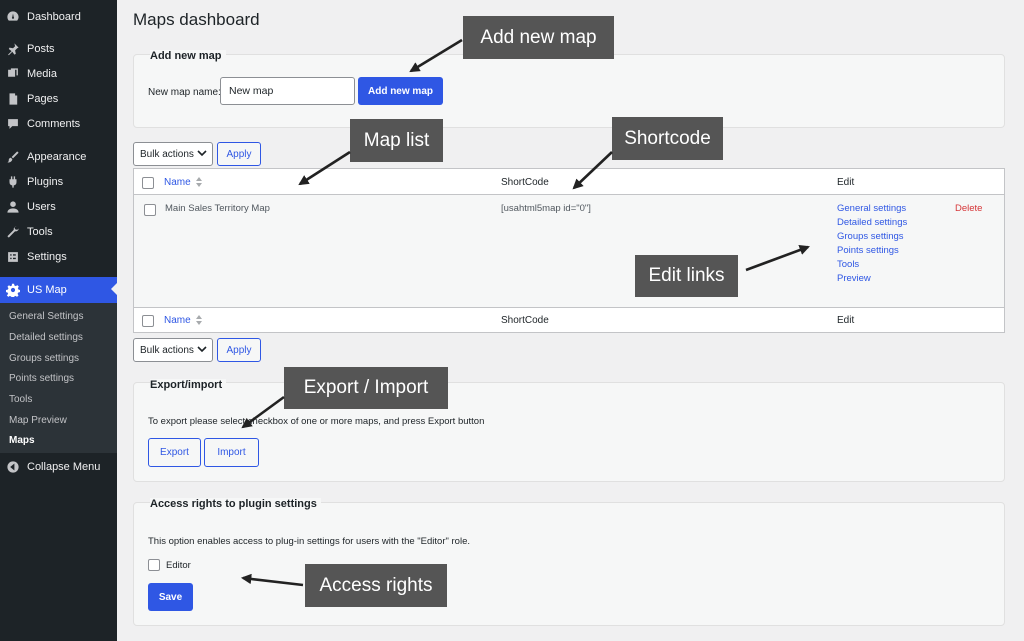 This screenshot has width=1024, height=641. Describe the element at coordinates (188, 56) in the screenshot. I see `add-map-title: Add new map` at that location.